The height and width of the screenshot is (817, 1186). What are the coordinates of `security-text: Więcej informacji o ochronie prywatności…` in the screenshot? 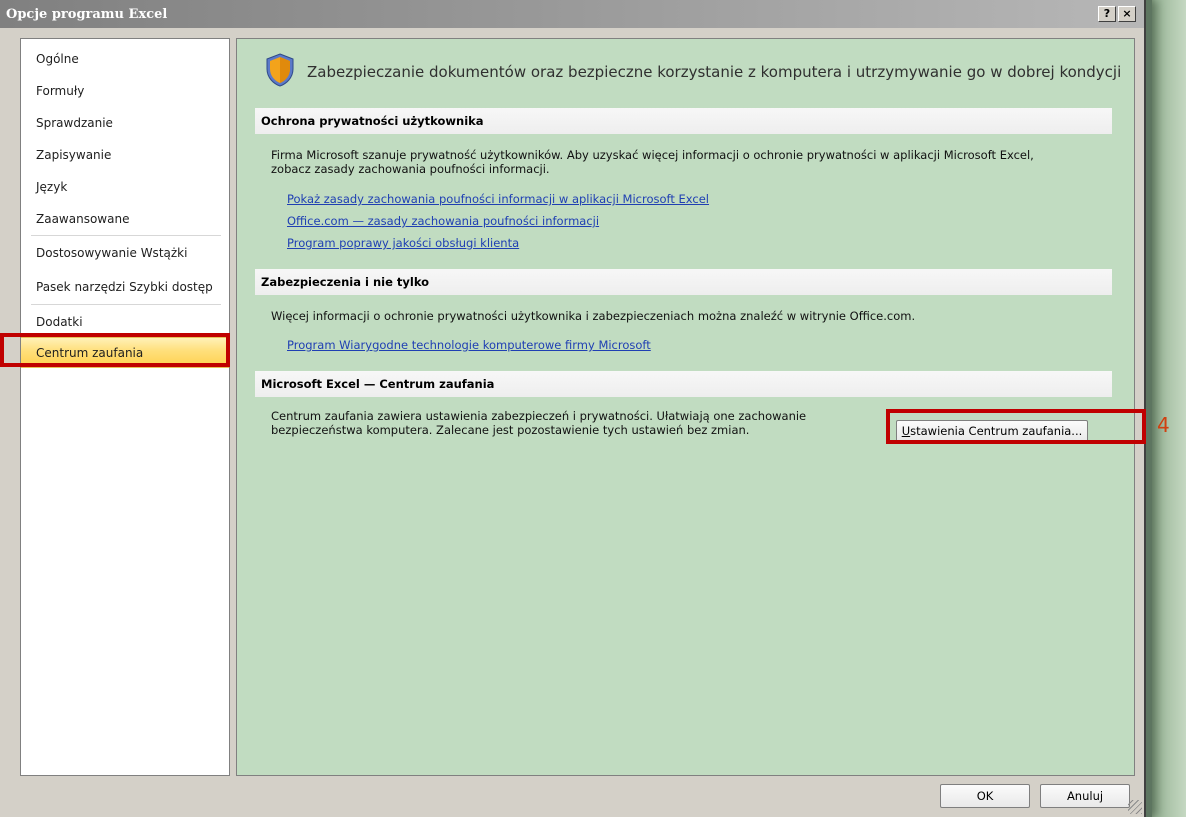 It's located at (593, 316).